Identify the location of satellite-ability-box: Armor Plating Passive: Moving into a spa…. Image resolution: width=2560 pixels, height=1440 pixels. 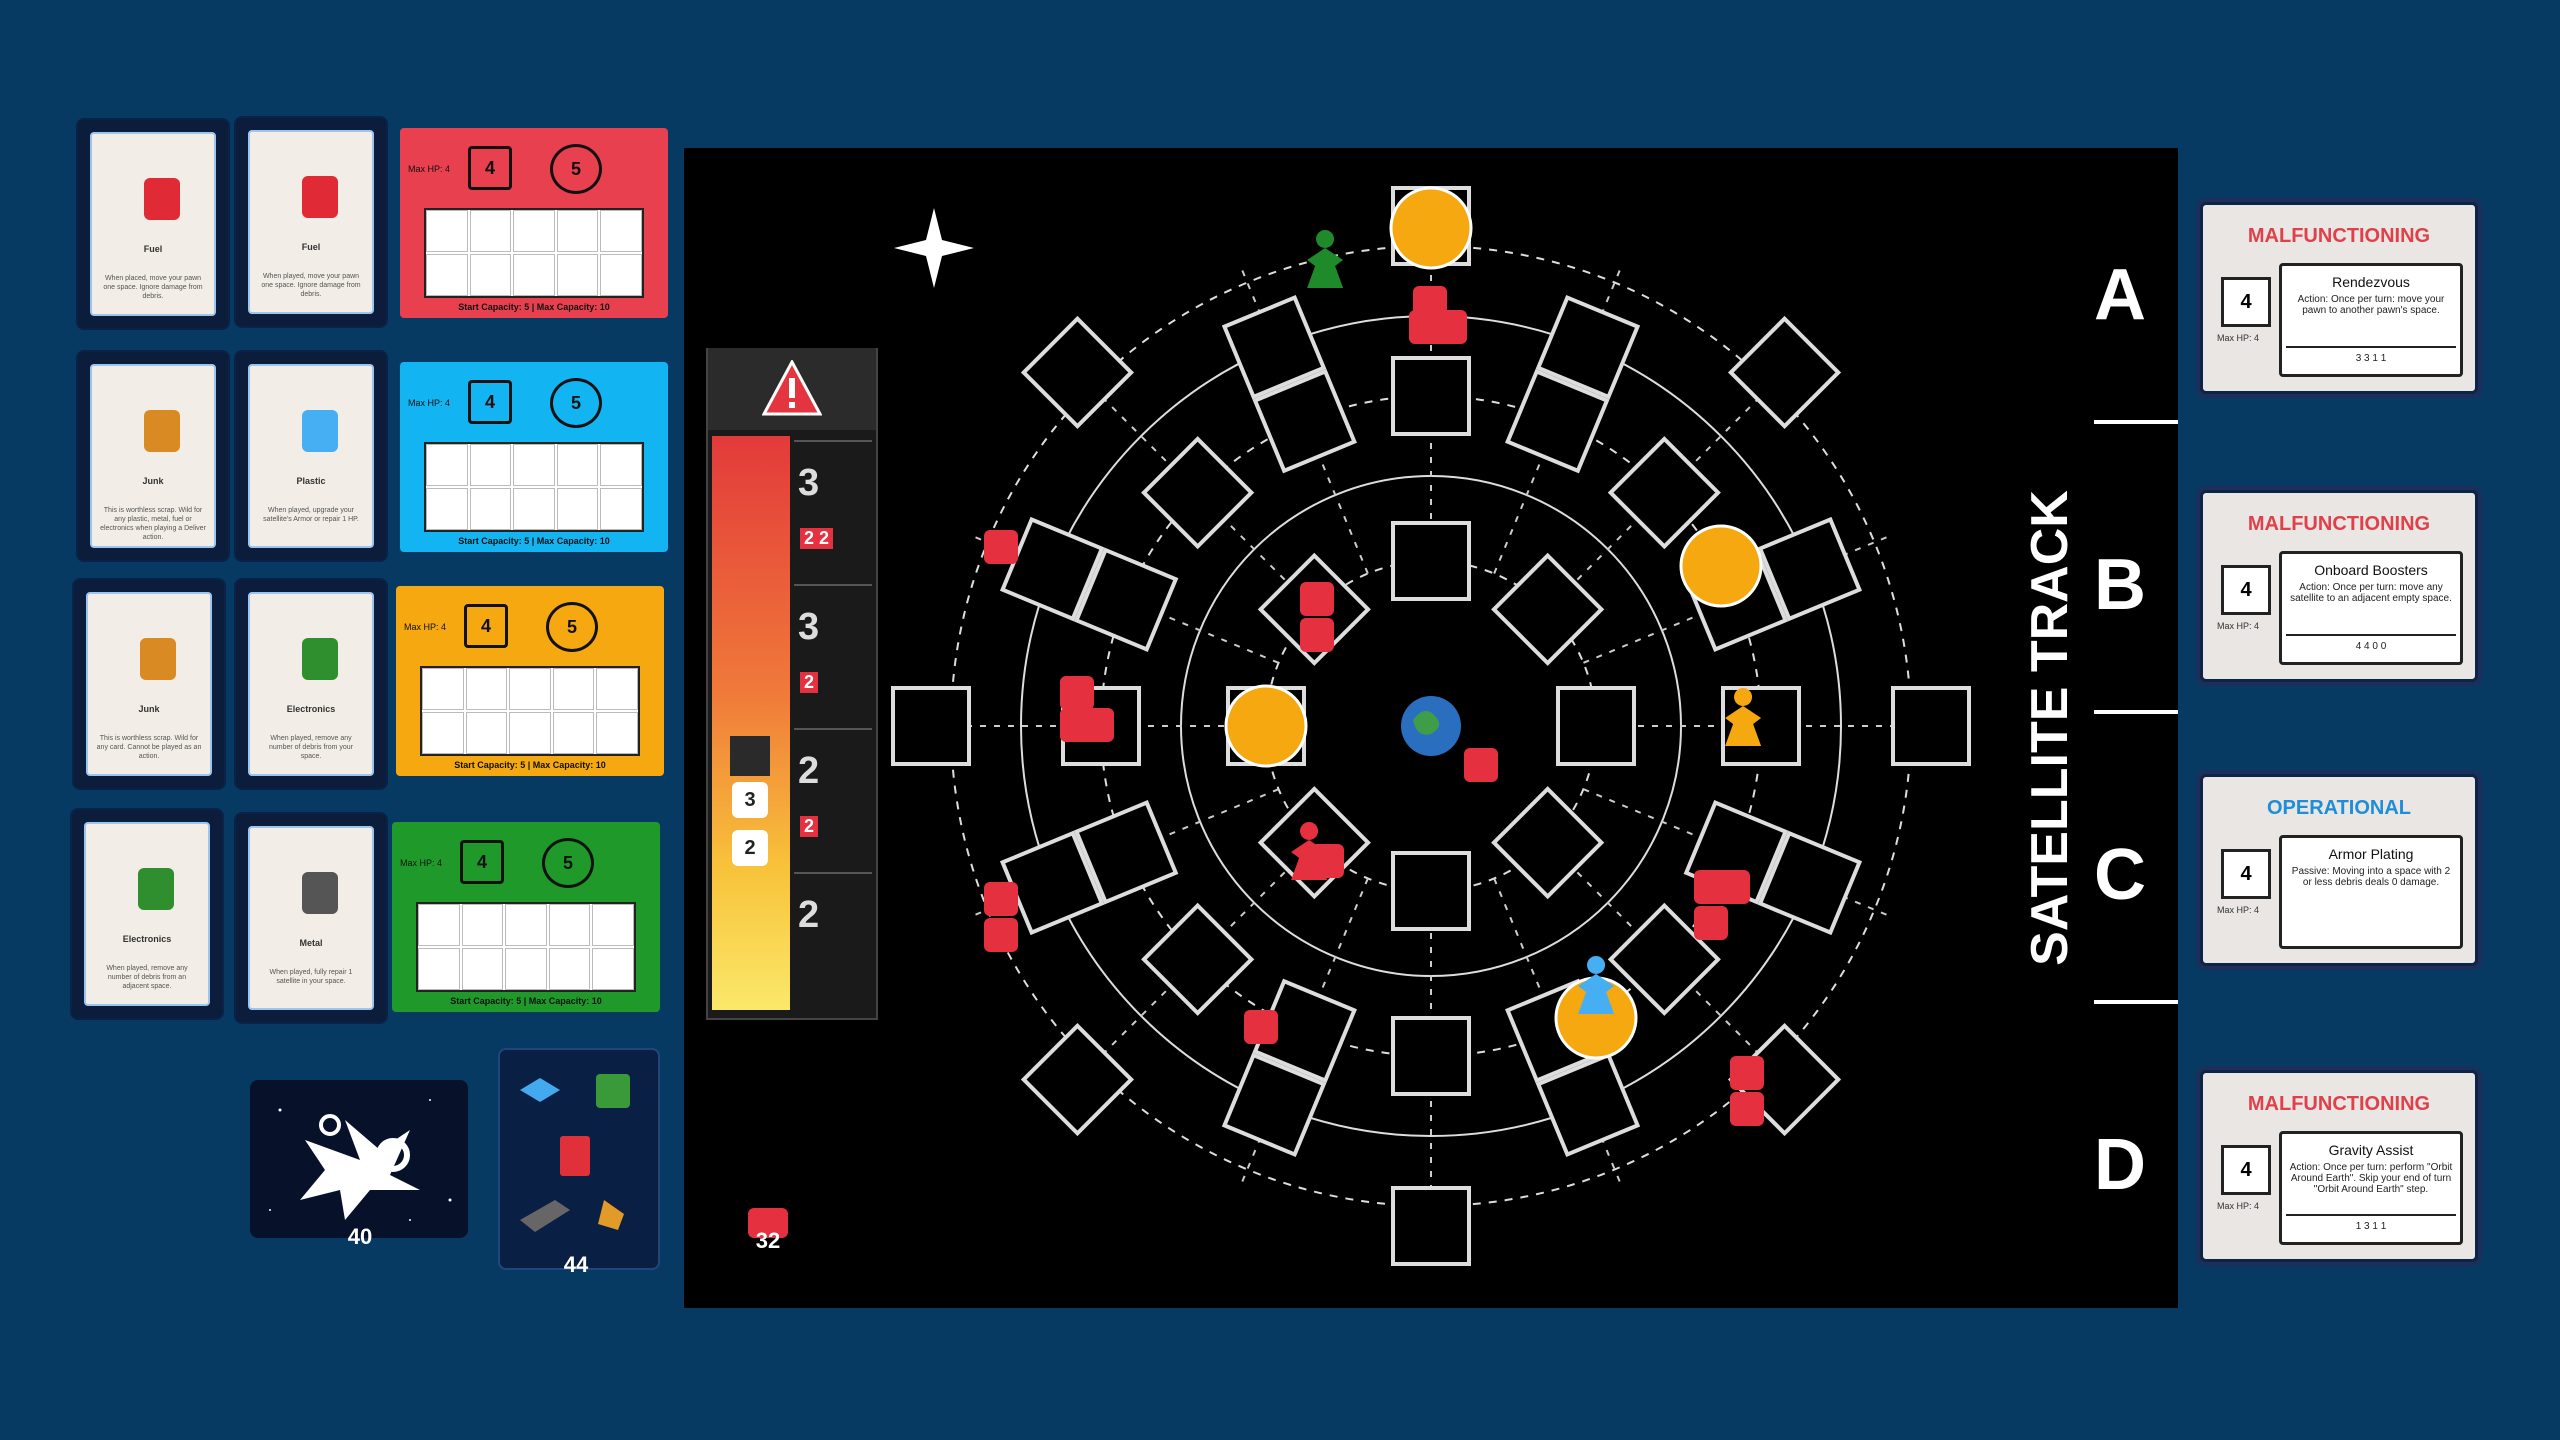
(2371, 892).